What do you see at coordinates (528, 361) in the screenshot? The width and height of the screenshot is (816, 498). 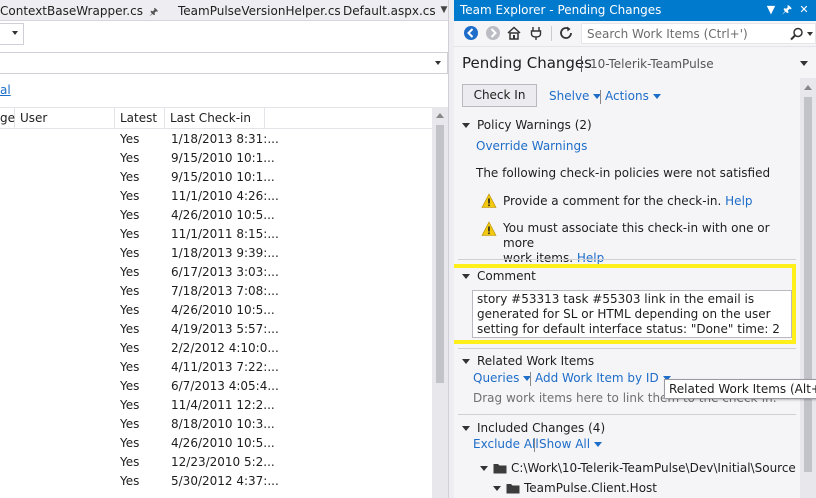 I see `related-work-items-header: Related Work Items` at bounding box center [528, 361].